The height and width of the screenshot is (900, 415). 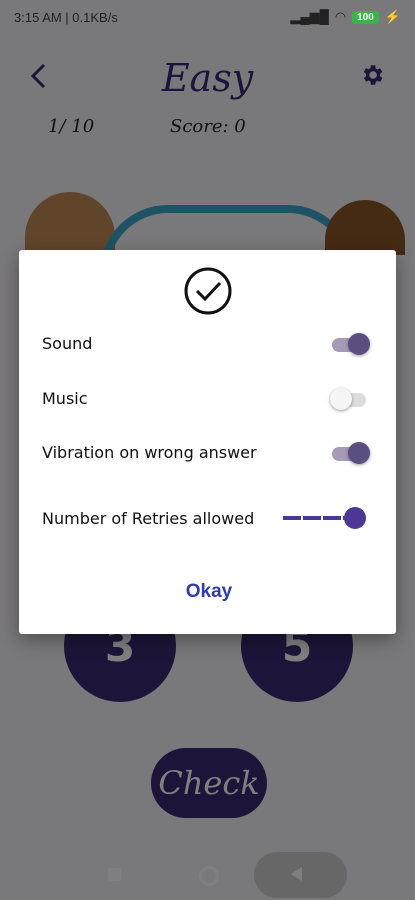 I want to click on sound-toggle, so click(x=351, y=344).